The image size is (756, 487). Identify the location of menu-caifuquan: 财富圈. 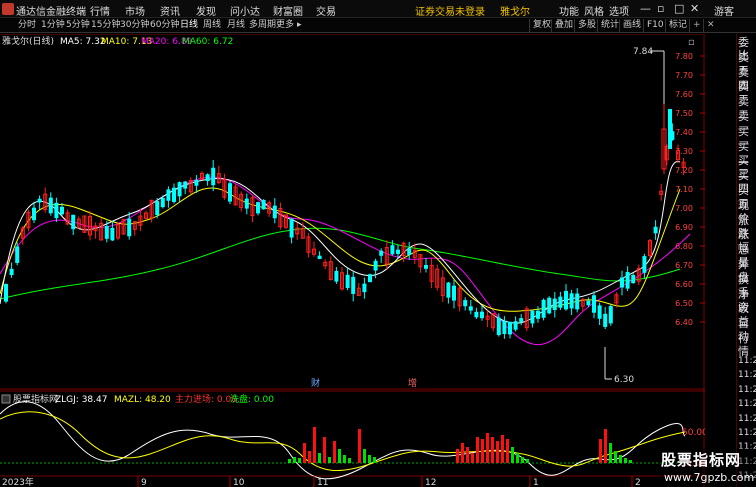
(288, 10).